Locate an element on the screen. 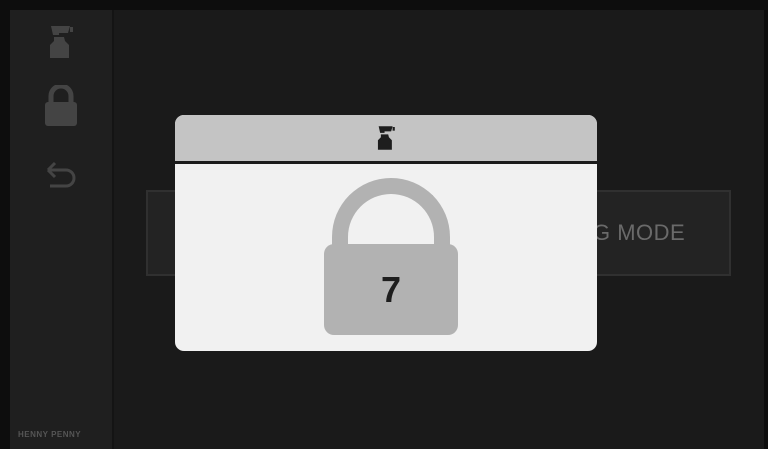 Image resolution: width=768 pixels, height=449 pixels. sidebar-cleaning-button is located at coordinates (61, 42).